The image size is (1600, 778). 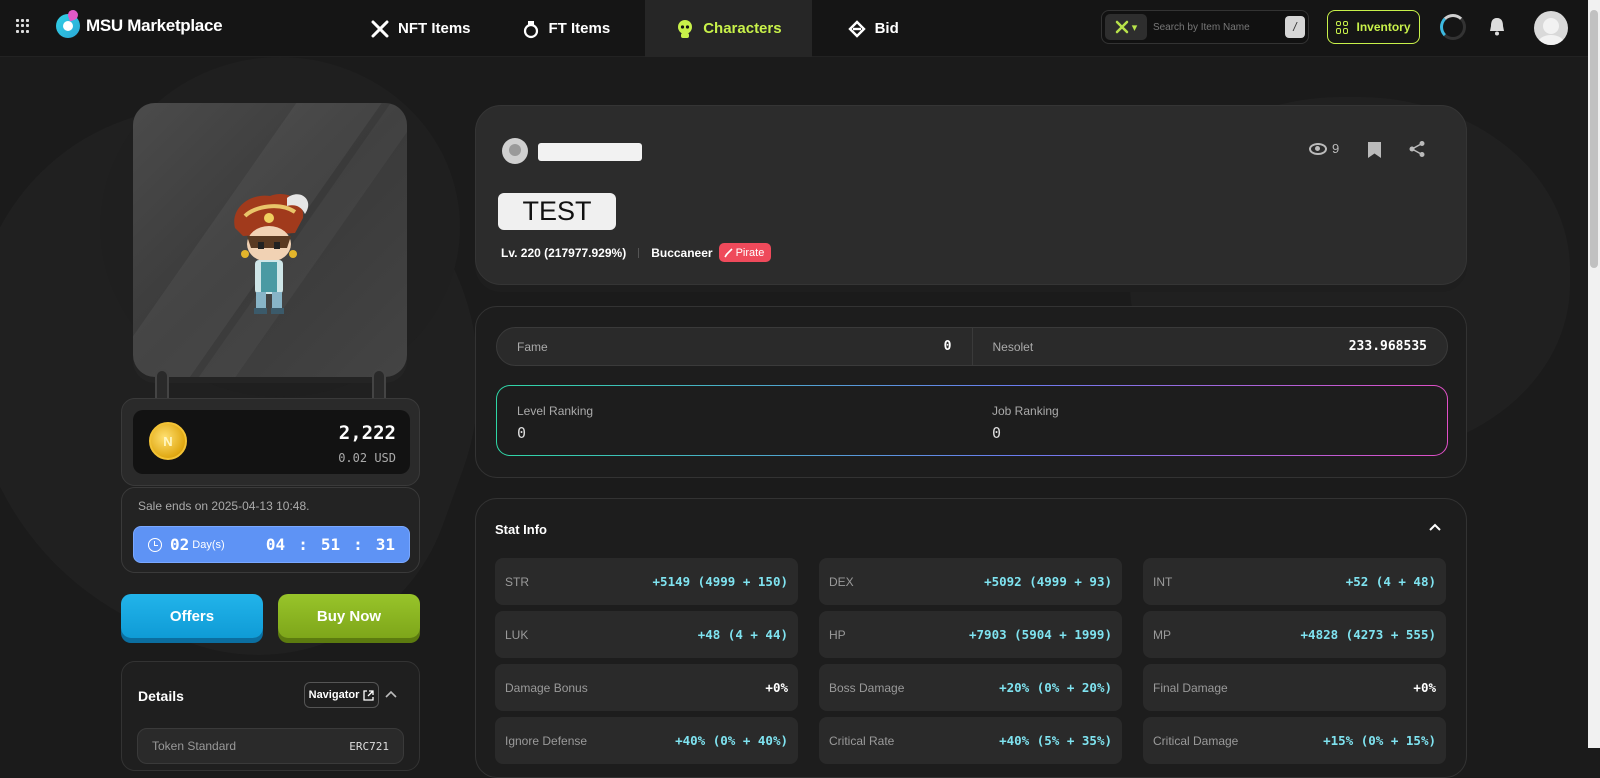 I want to click on stat-value: +15% (0% + 15%), so click(x=1379, y=740).